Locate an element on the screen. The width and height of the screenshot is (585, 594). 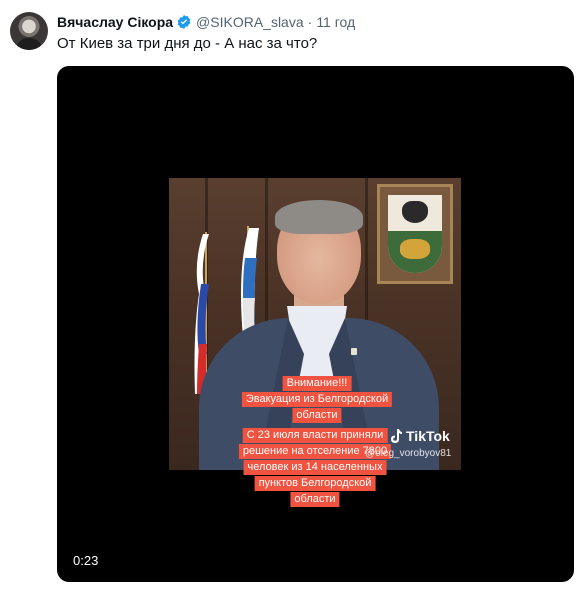
tweet-timestamp: 11 год is located at coordinates (335, 22).